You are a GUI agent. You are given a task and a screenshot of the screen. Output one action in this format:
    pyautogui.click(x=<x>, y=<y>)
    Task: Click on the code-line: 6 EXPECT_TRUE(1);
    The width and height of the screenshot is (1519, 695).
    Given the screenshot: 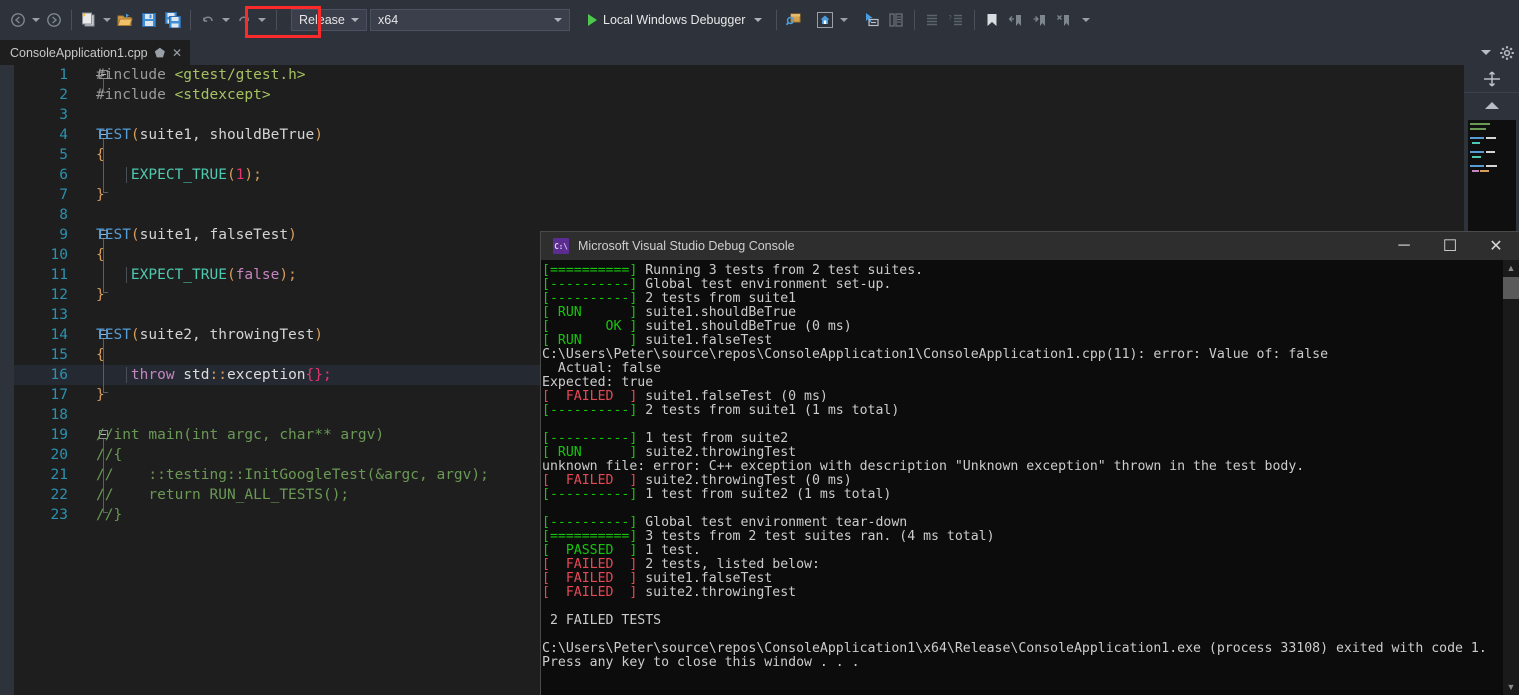 What is the action you would take?
    pyautogui.click(x=766, y=175)
    